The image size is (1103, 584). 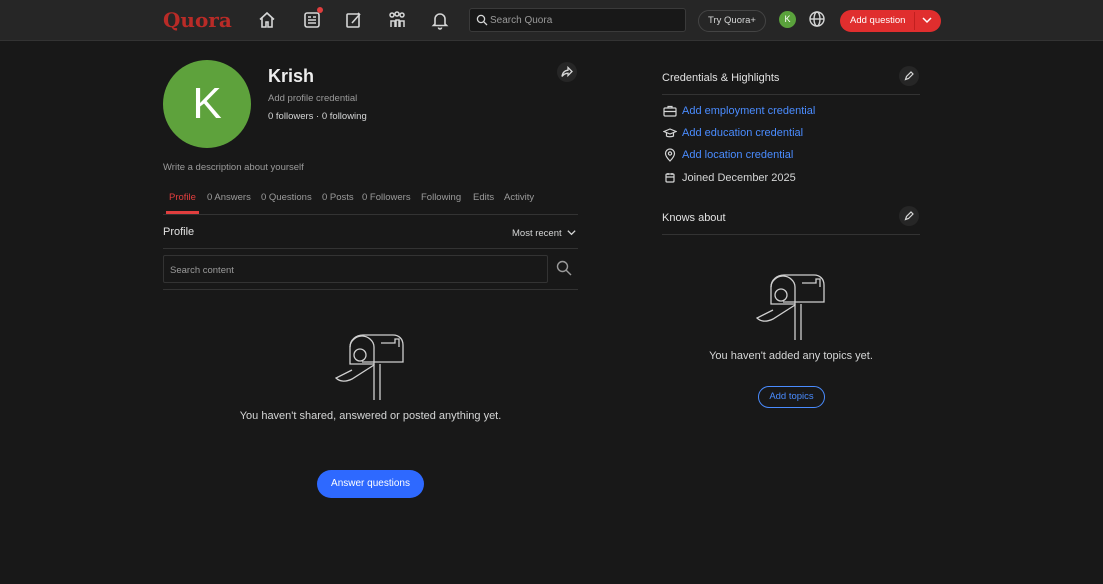 What do you see at coordinates (670, 111) in the screenshot?
I see `briefcase-icon` at bounding box center [670, 111].